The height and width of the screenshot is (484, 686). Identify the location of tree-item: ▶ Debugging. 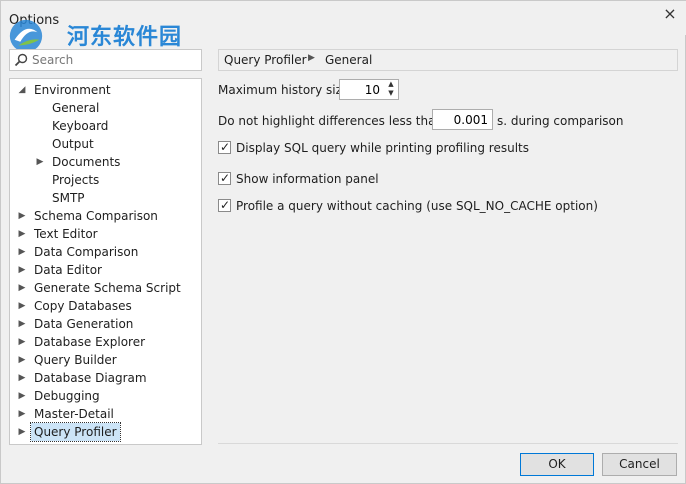
(105, 396).